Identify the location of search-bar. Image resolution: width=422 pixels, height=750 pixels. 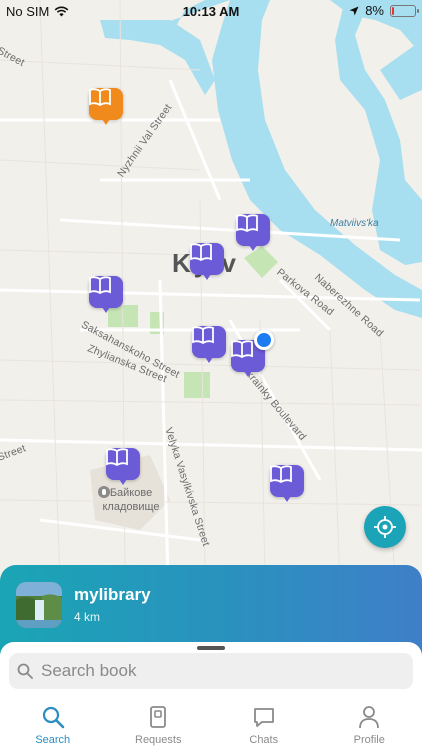
(211, 671).